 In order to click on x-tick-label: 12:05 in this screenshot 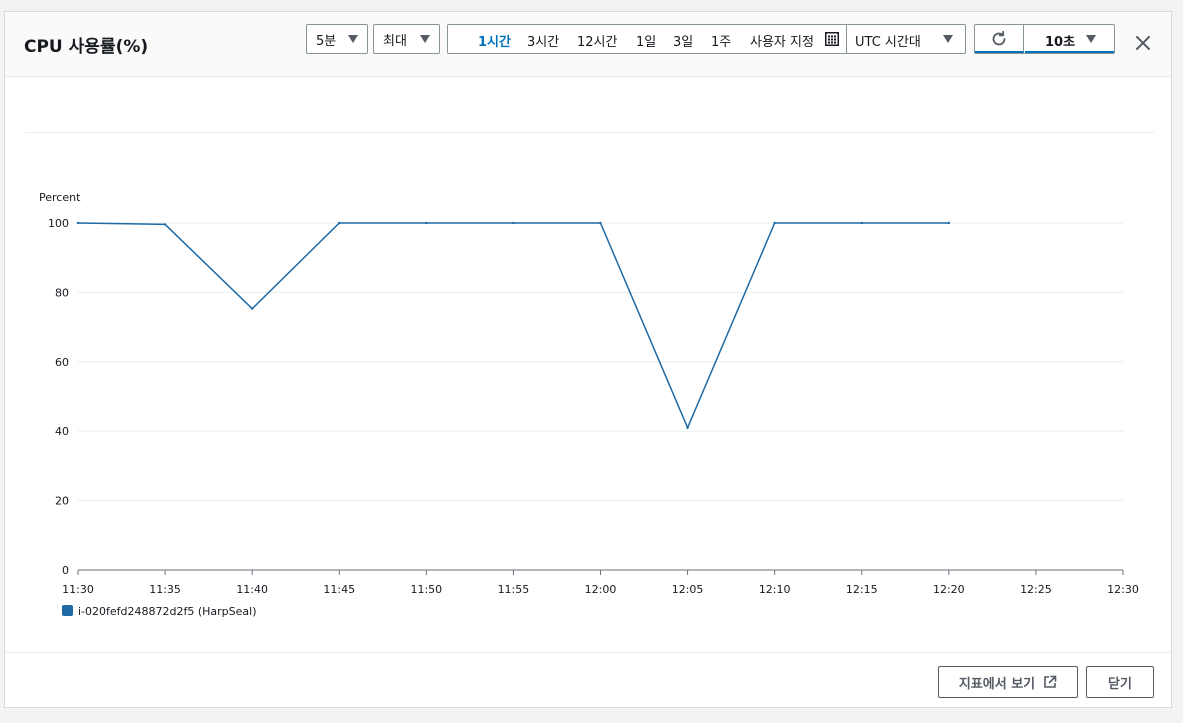, I will do `click(688, 589)`.